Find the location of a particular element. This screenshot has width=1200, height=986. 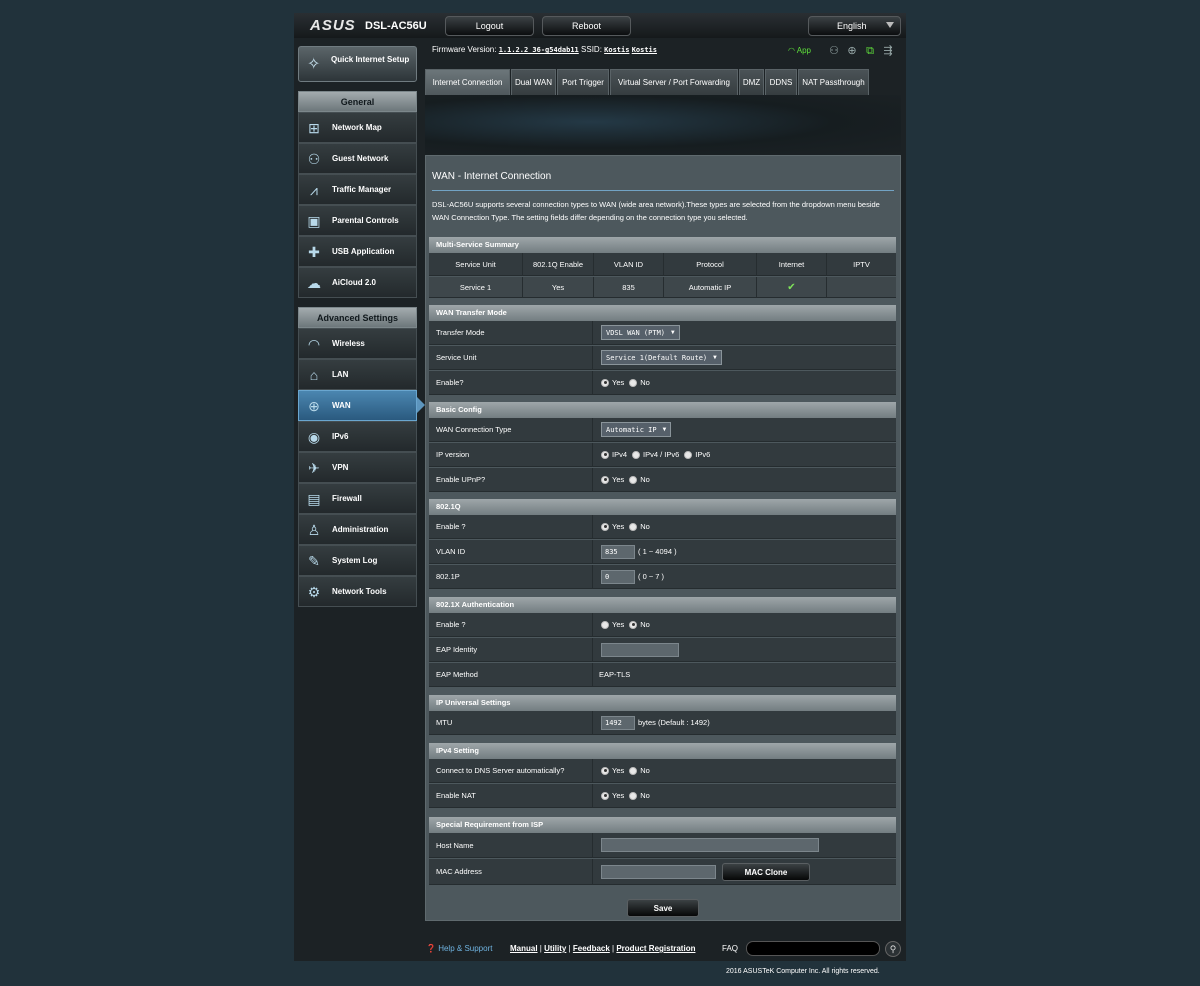

upnp-row: Enable UPnP? Yes No is located at coordinates (662, 480).